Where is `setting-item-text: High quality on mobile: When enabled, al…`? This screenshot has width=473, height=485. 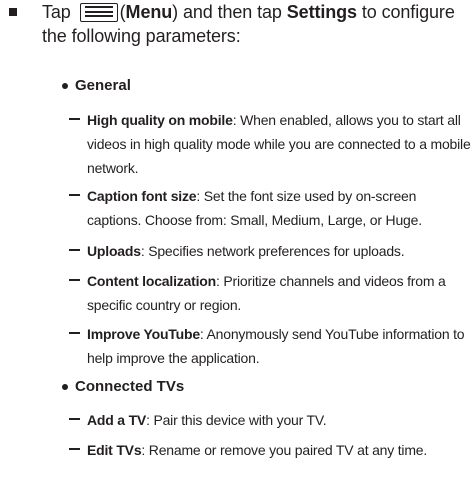
setting-item-text: High quality on mobile: When enabled, al… is located at coordinates (279, 144).